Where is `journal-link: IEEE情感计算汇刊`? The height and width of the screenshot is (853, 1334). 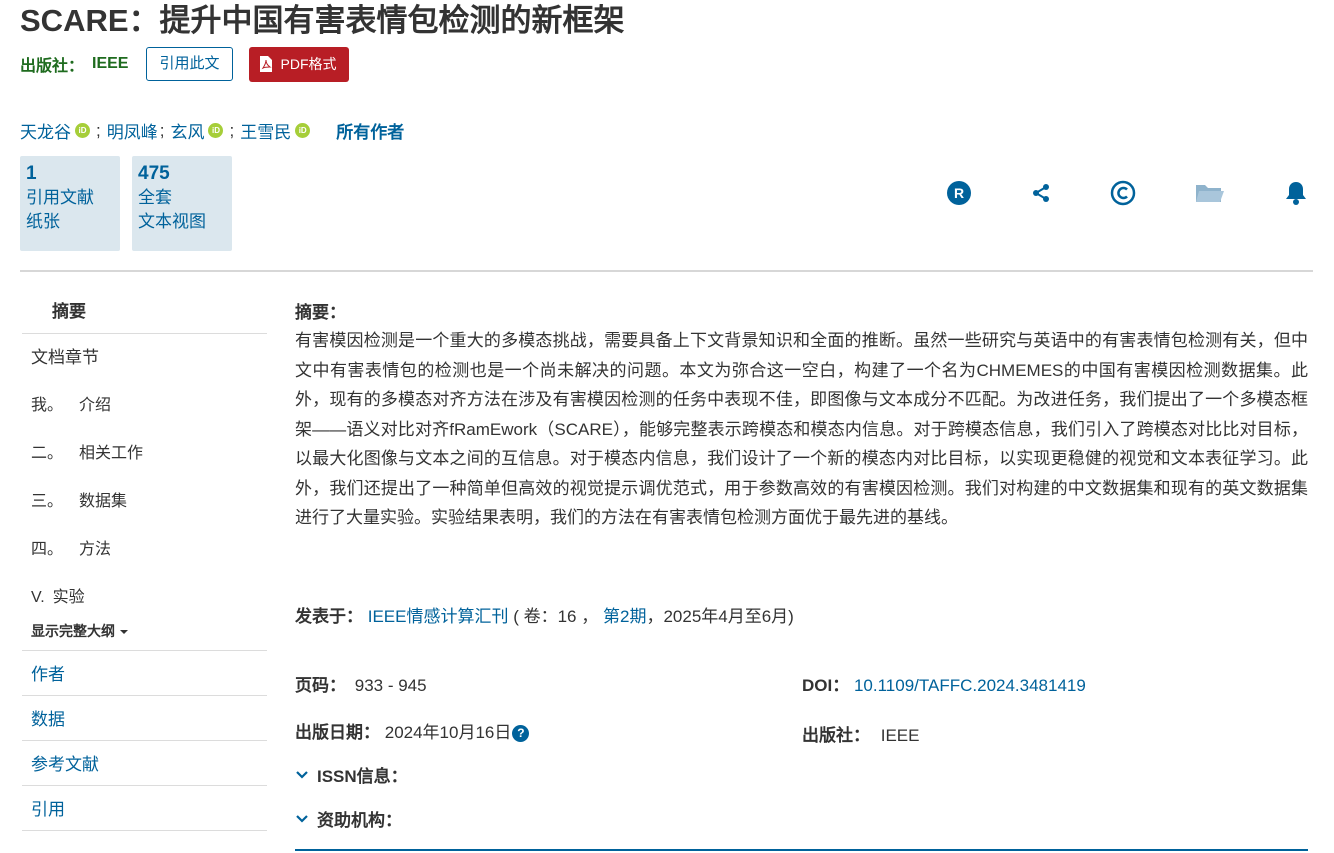
journal-link: IEEE情感计算汇刊 is located at coordinates (438, 616).